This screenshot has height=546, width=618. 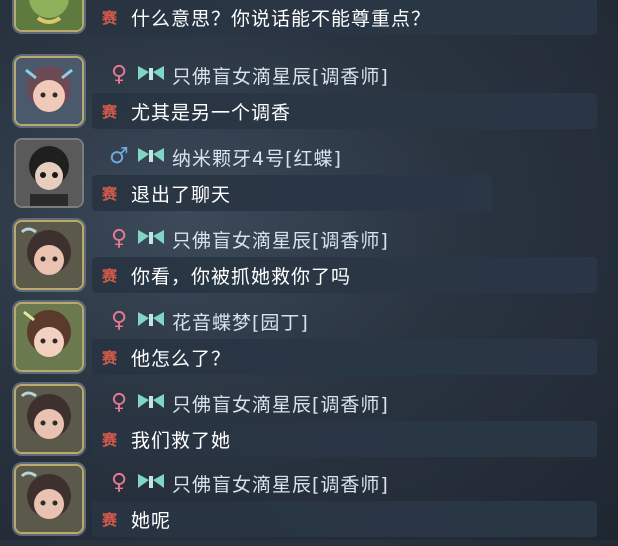 What do you see at coordinates (241, 276) in the screenshot?
I see `message-text: 你看，你被抓她救你了吗` at bounding box center [241, 276].